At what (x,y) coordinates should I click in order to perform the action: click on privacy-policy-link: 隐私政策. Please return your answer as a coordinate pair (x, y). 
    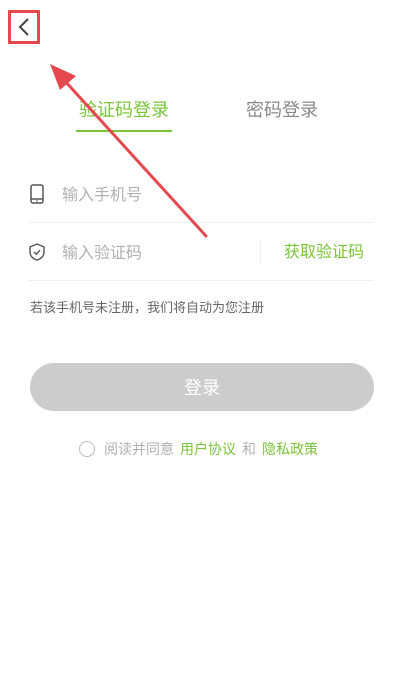
    Looking at the image, I should click on (290, 449).